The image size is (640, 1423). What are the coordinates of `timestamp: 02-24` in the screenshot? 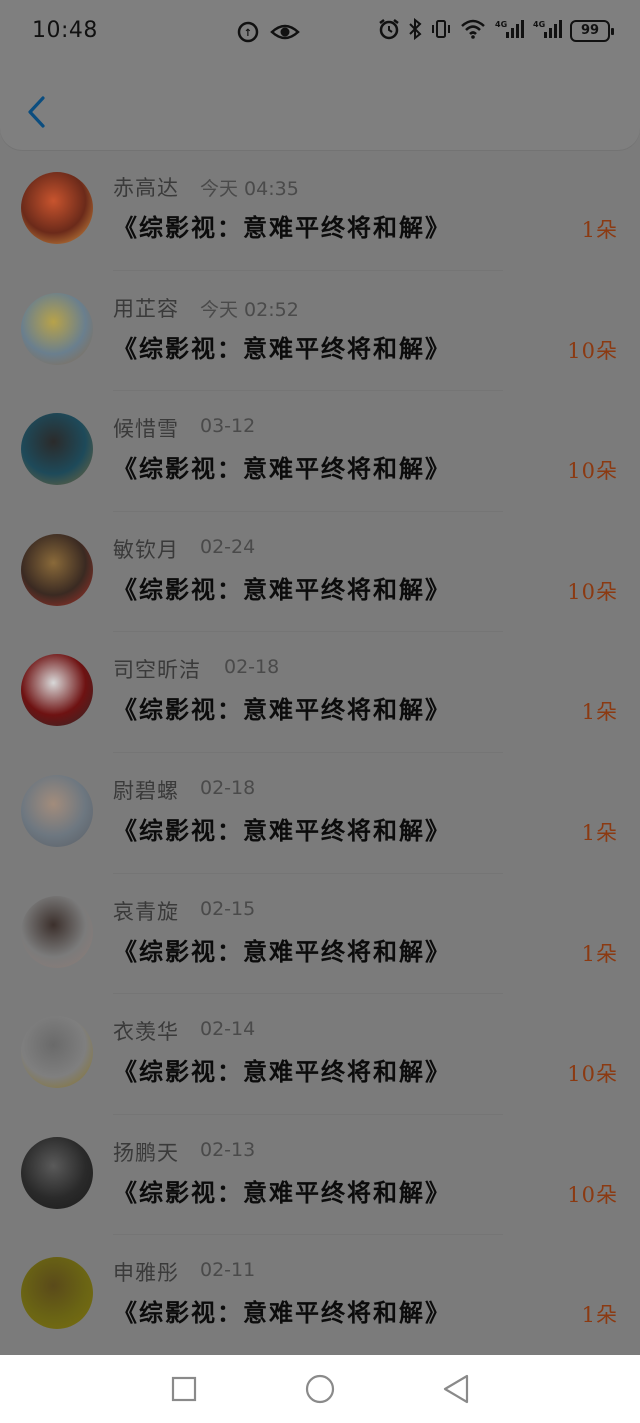 It's located at (228, 546).